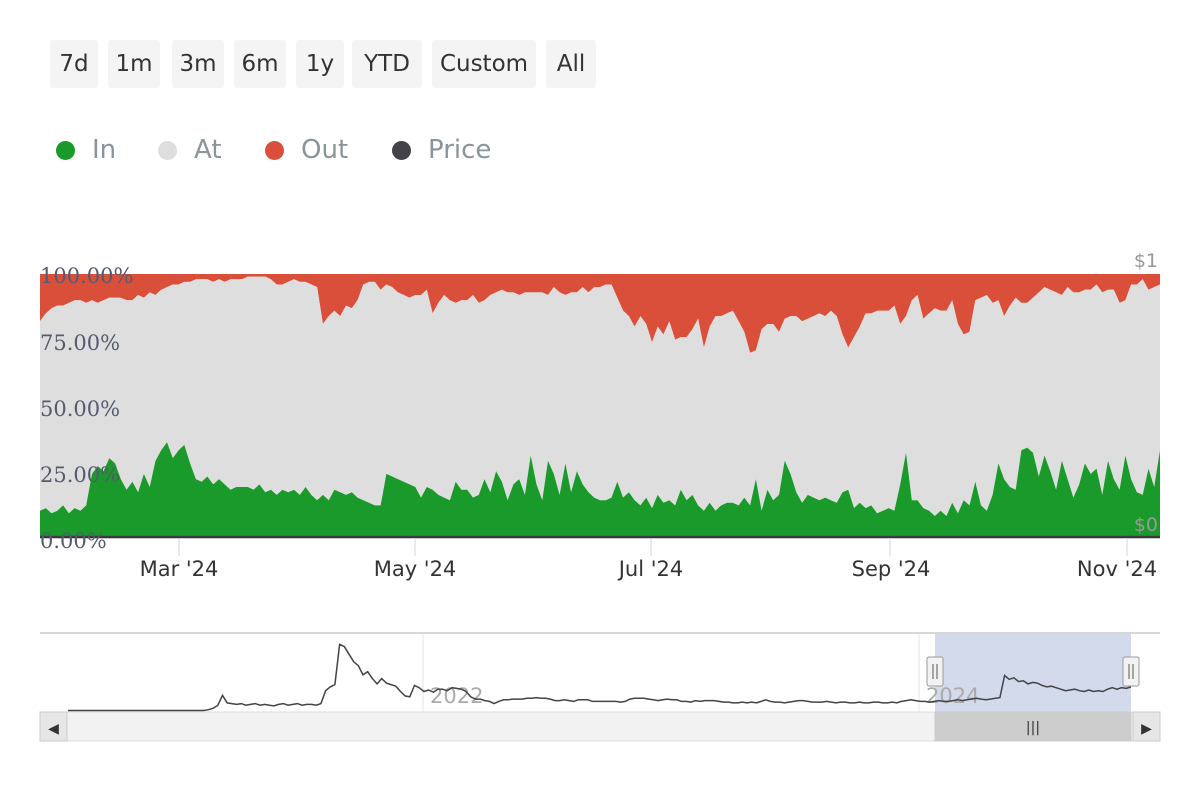  Describe the element at coordinates (456, 696) in the screenshot. I see `navigator-label-2022: 2022` at that location.